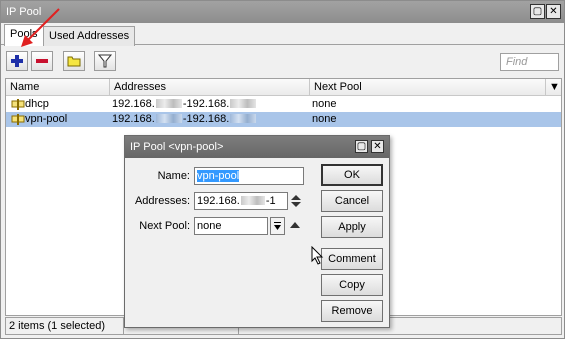 This screenshot has width=565, height=339. I want to click on remove-button-dialog: Remove, so click(352, 311).